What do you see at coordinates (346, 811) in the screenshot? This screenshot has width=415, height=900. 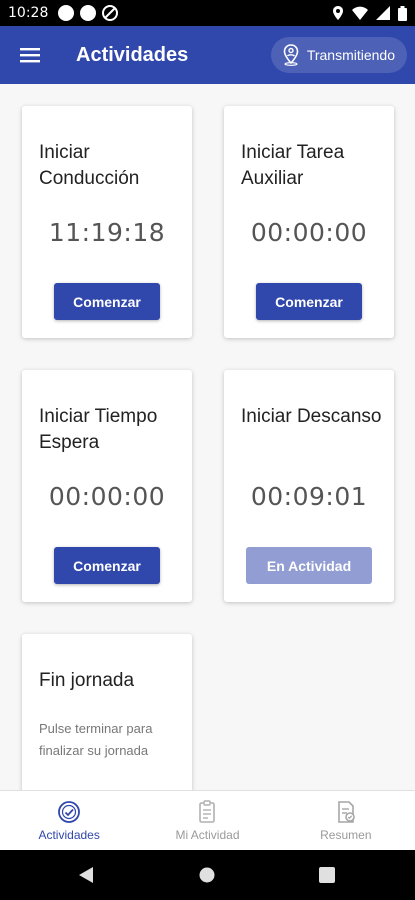 I see `document-icon` at bounding box center [346, 811].